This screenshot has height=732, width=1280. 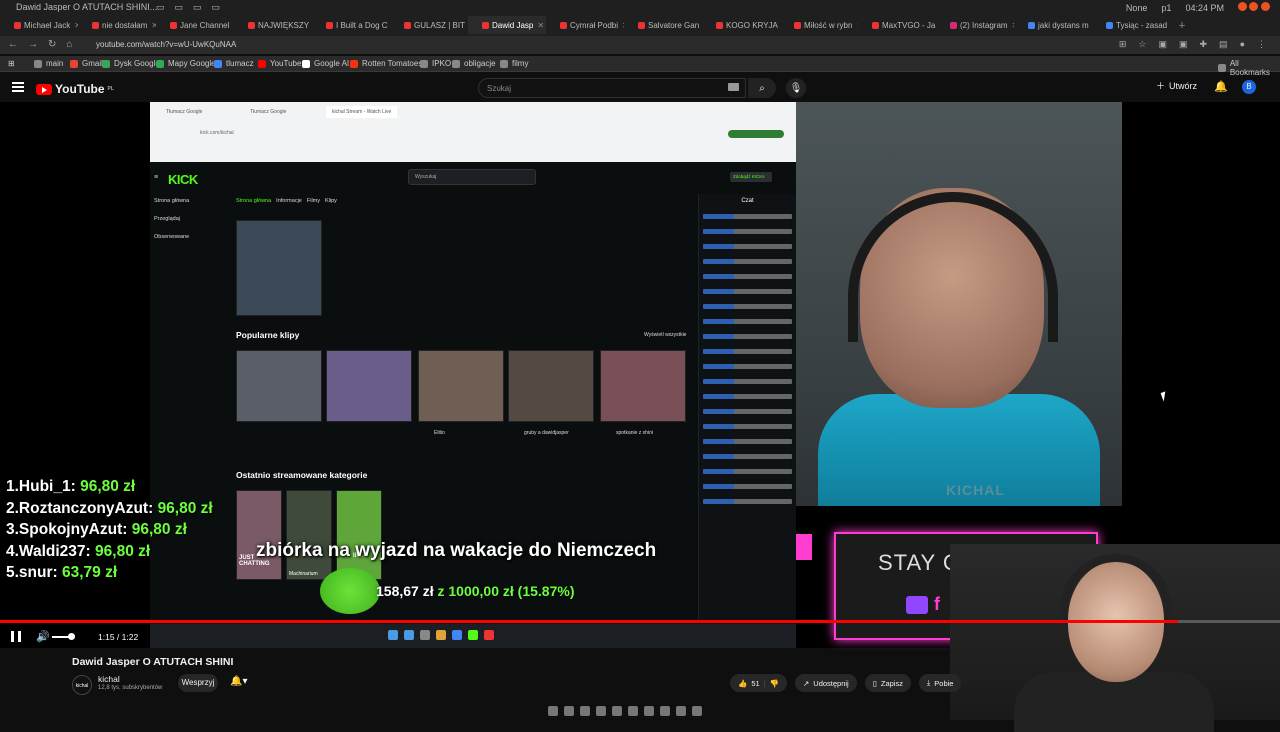 What do you see at coordinates (43, 636) in the screenshot?
I see `volume-icon: 🔊` at bounding box center [43, 636].